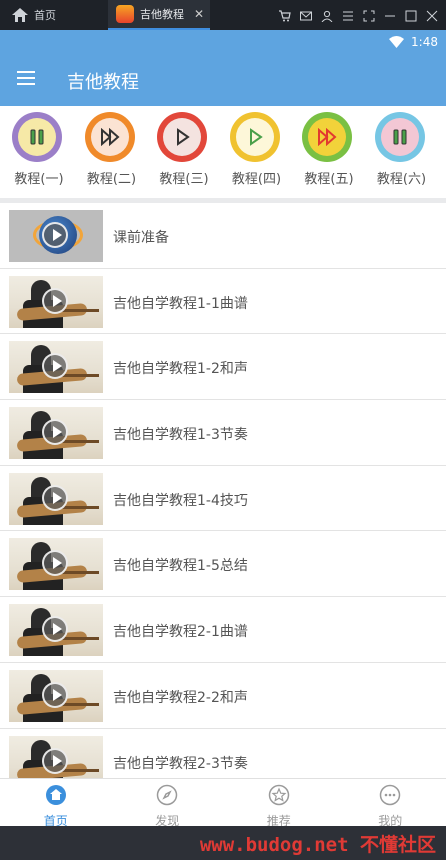 The height and width of the screenshot is (860, 446). I want to click on bottom-nav-item: 推荐, so click(279, 803).